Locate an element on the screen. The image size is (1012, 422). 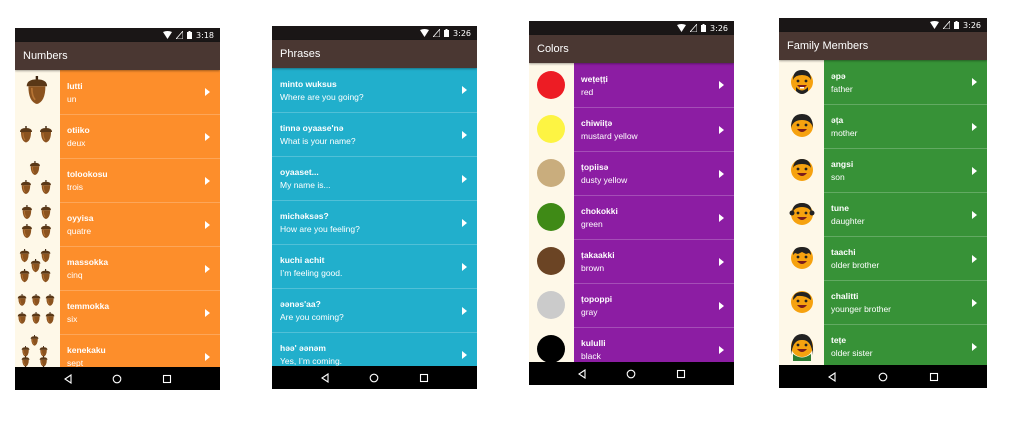
list-item: otiiko deux is located at coordinates (117, 136).